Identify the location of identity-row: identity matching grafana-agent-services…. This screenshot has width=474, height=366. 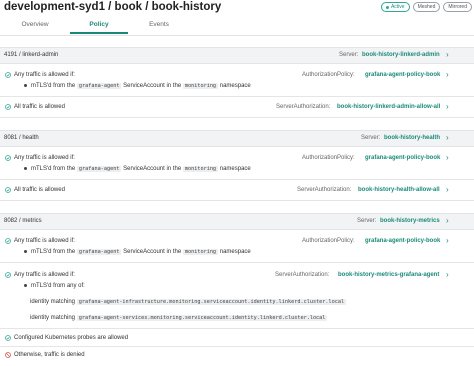
(179, 318).